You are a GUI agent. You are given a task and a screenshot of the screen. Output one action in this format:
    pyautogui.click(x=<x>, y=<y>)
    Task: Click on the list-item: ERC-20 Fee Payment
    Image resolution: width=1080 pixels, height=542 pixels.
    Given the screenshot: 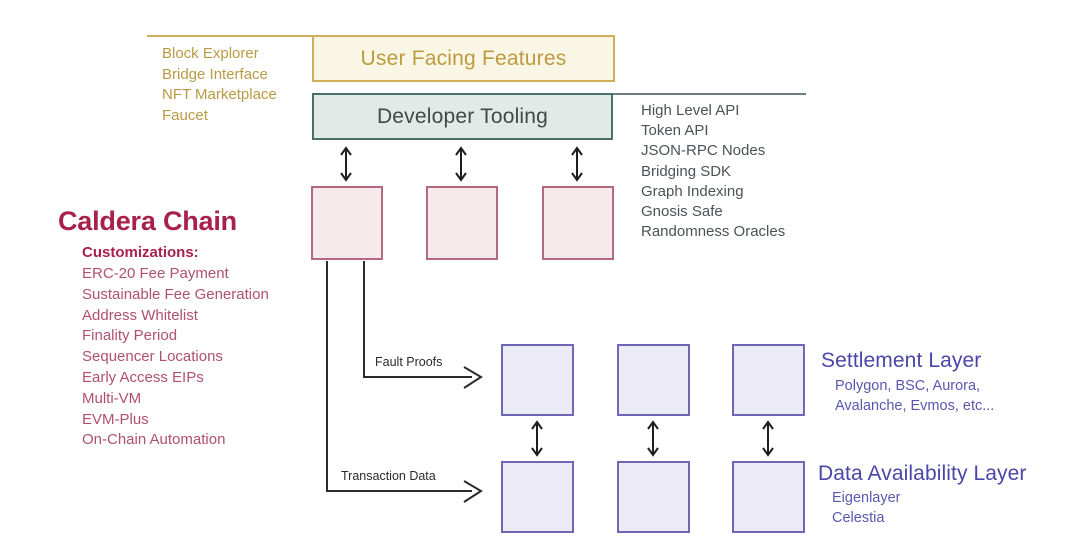 What is the action you would take?
    pyautogui.click(x=155, y=273)
    